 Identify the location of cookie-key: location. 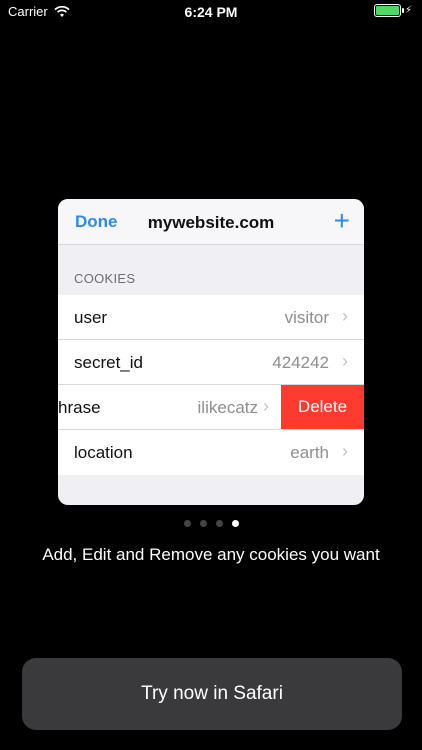
(103, 452).